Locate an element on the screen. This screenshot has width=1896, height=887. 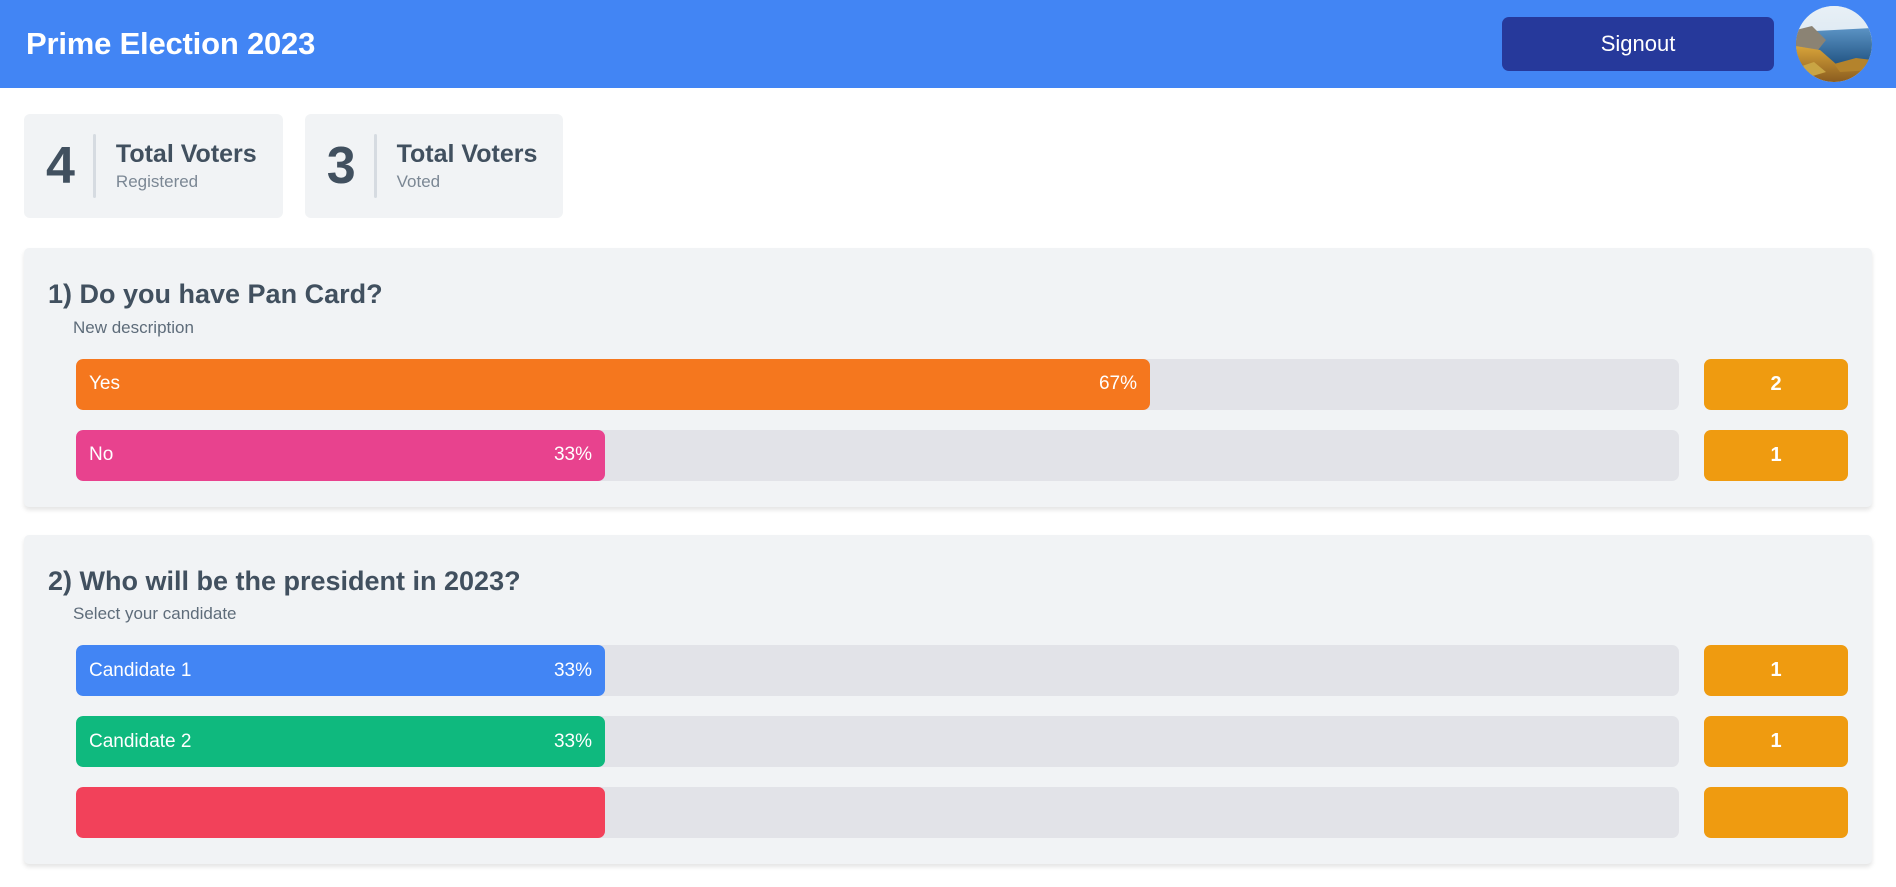
bar-track: Candidate 2 33% is located at coordinates (877, 742).